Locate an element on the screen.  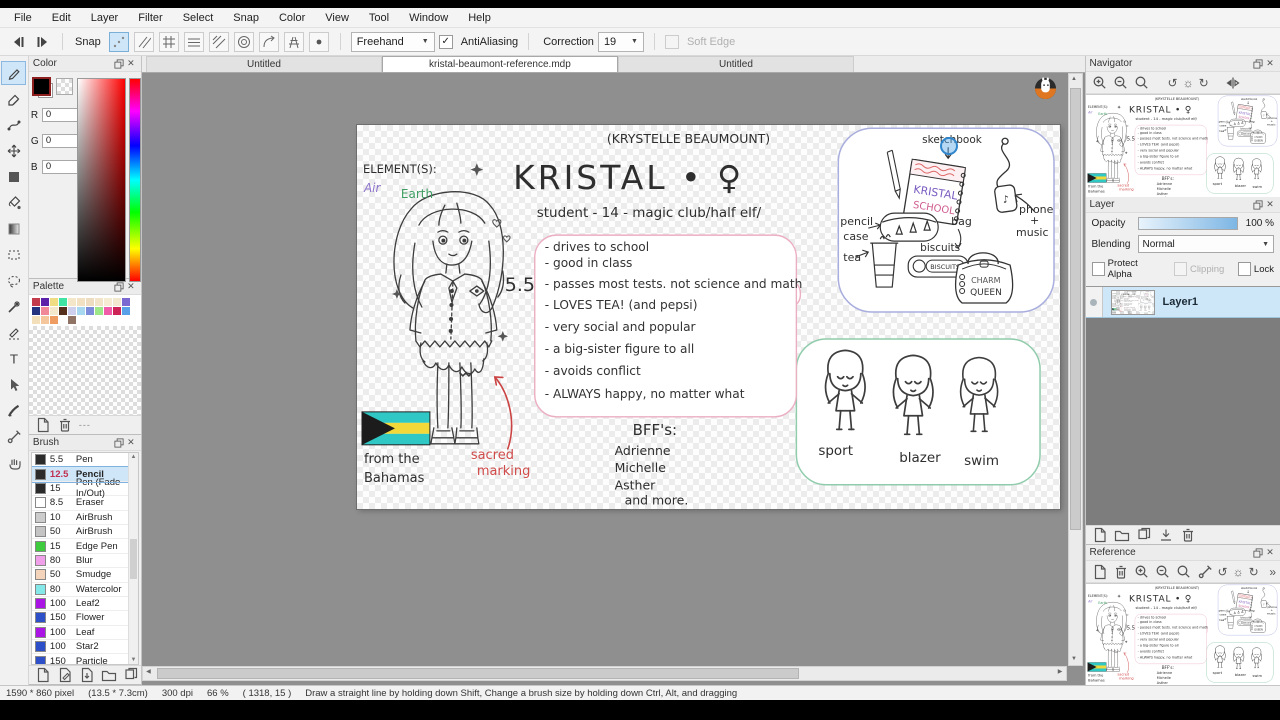
eyedropper-tool-icon is located at coordinates (13, 437).